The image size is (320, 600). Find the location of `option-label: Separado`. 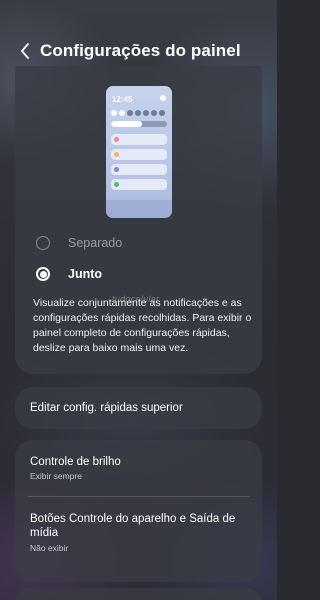

option-label: Separado is located at coordinates (95, 243).